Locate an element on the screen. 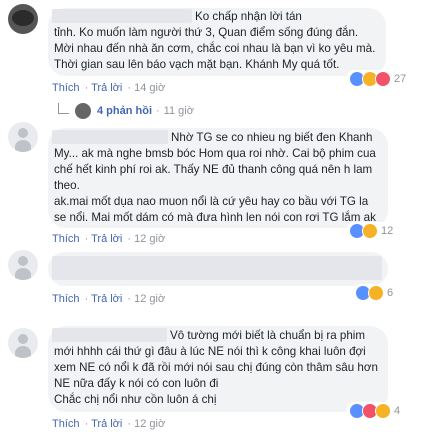 The height and width of the screenshot is (438, 423). timestamp: 14 giờ is located at coordinates (149, 88).